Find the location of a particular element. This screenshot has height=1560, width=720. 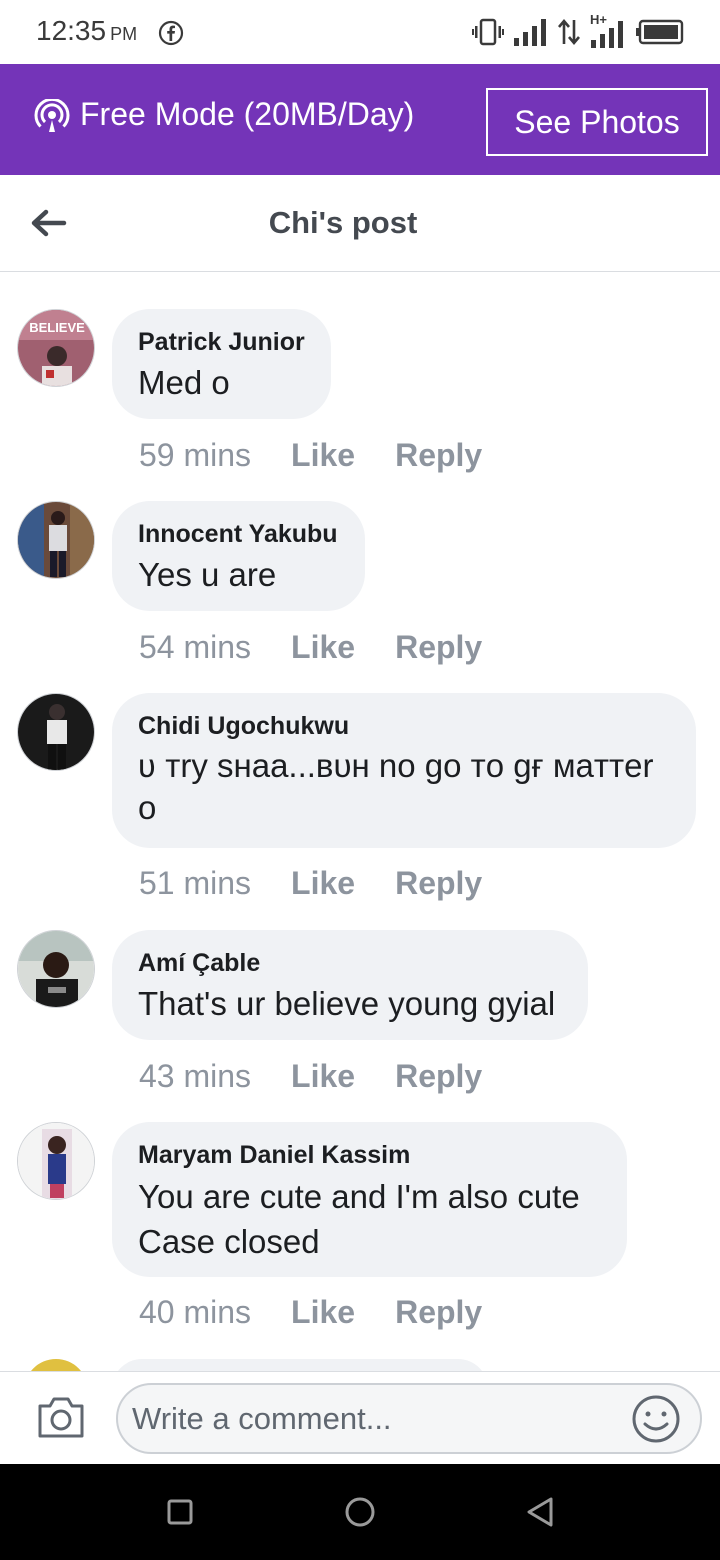

home-icon is located at coordinates (360, 1512).